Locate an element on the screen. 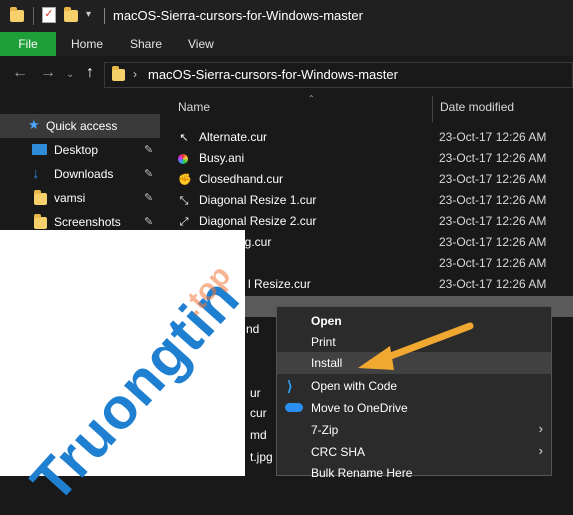  nav-item-label: vamsi is located at coordinates (70, 198).